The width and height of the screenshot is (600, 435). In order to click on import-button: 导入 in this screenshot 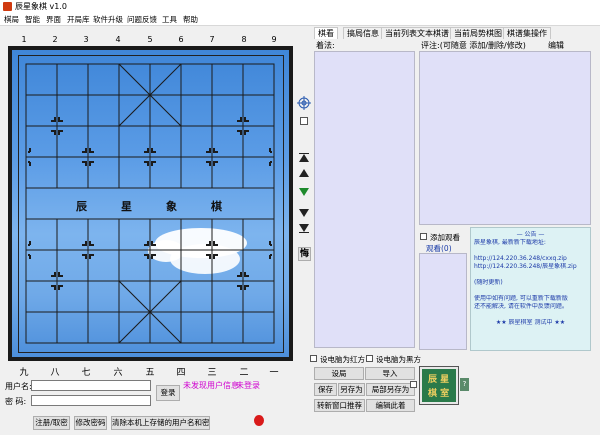, I will do `click(390, 373)`.